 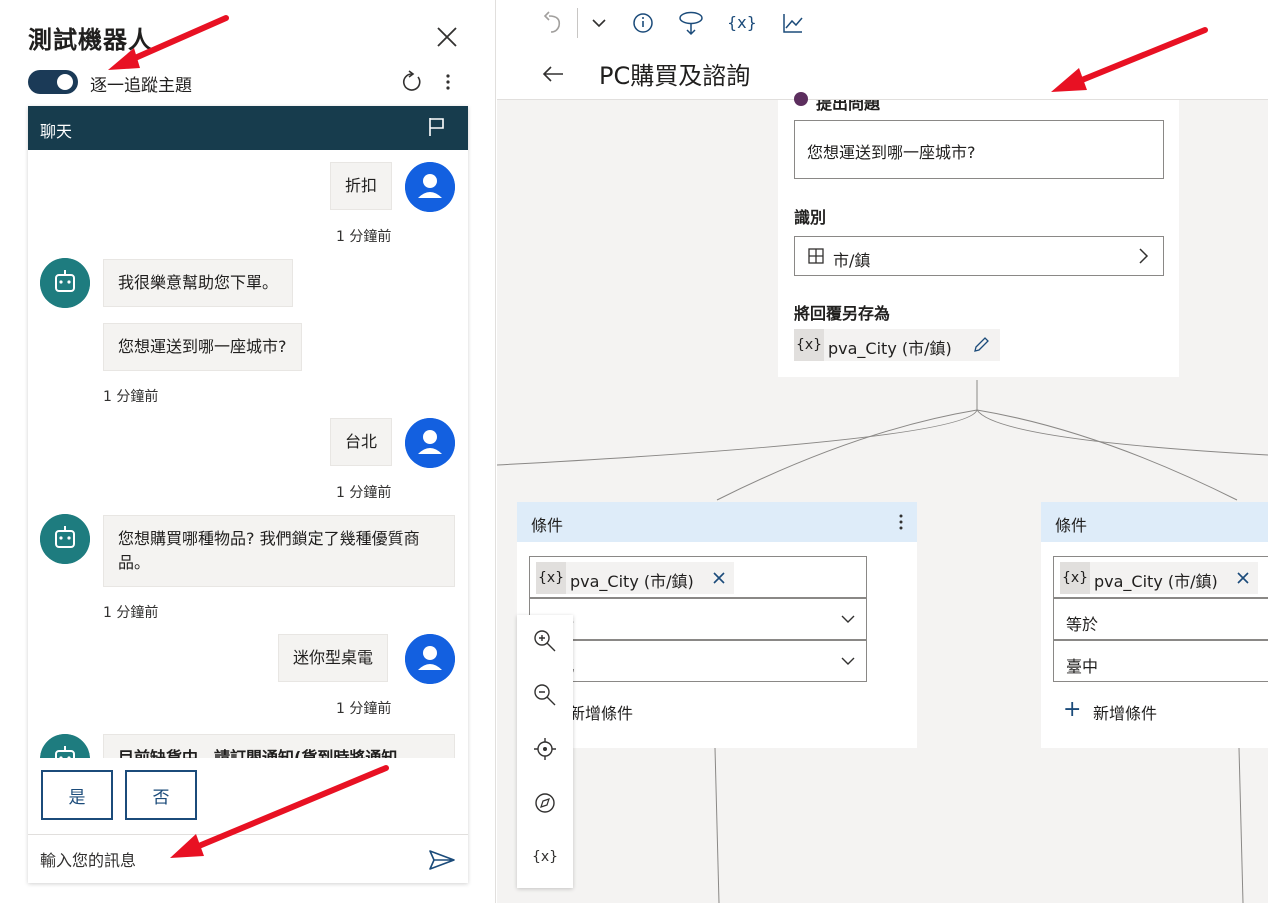 What do you see at coordinates (77, 795) in the screenshot?
I see `quick-reply-yes-button: 是` at bounding box center [77, 795].